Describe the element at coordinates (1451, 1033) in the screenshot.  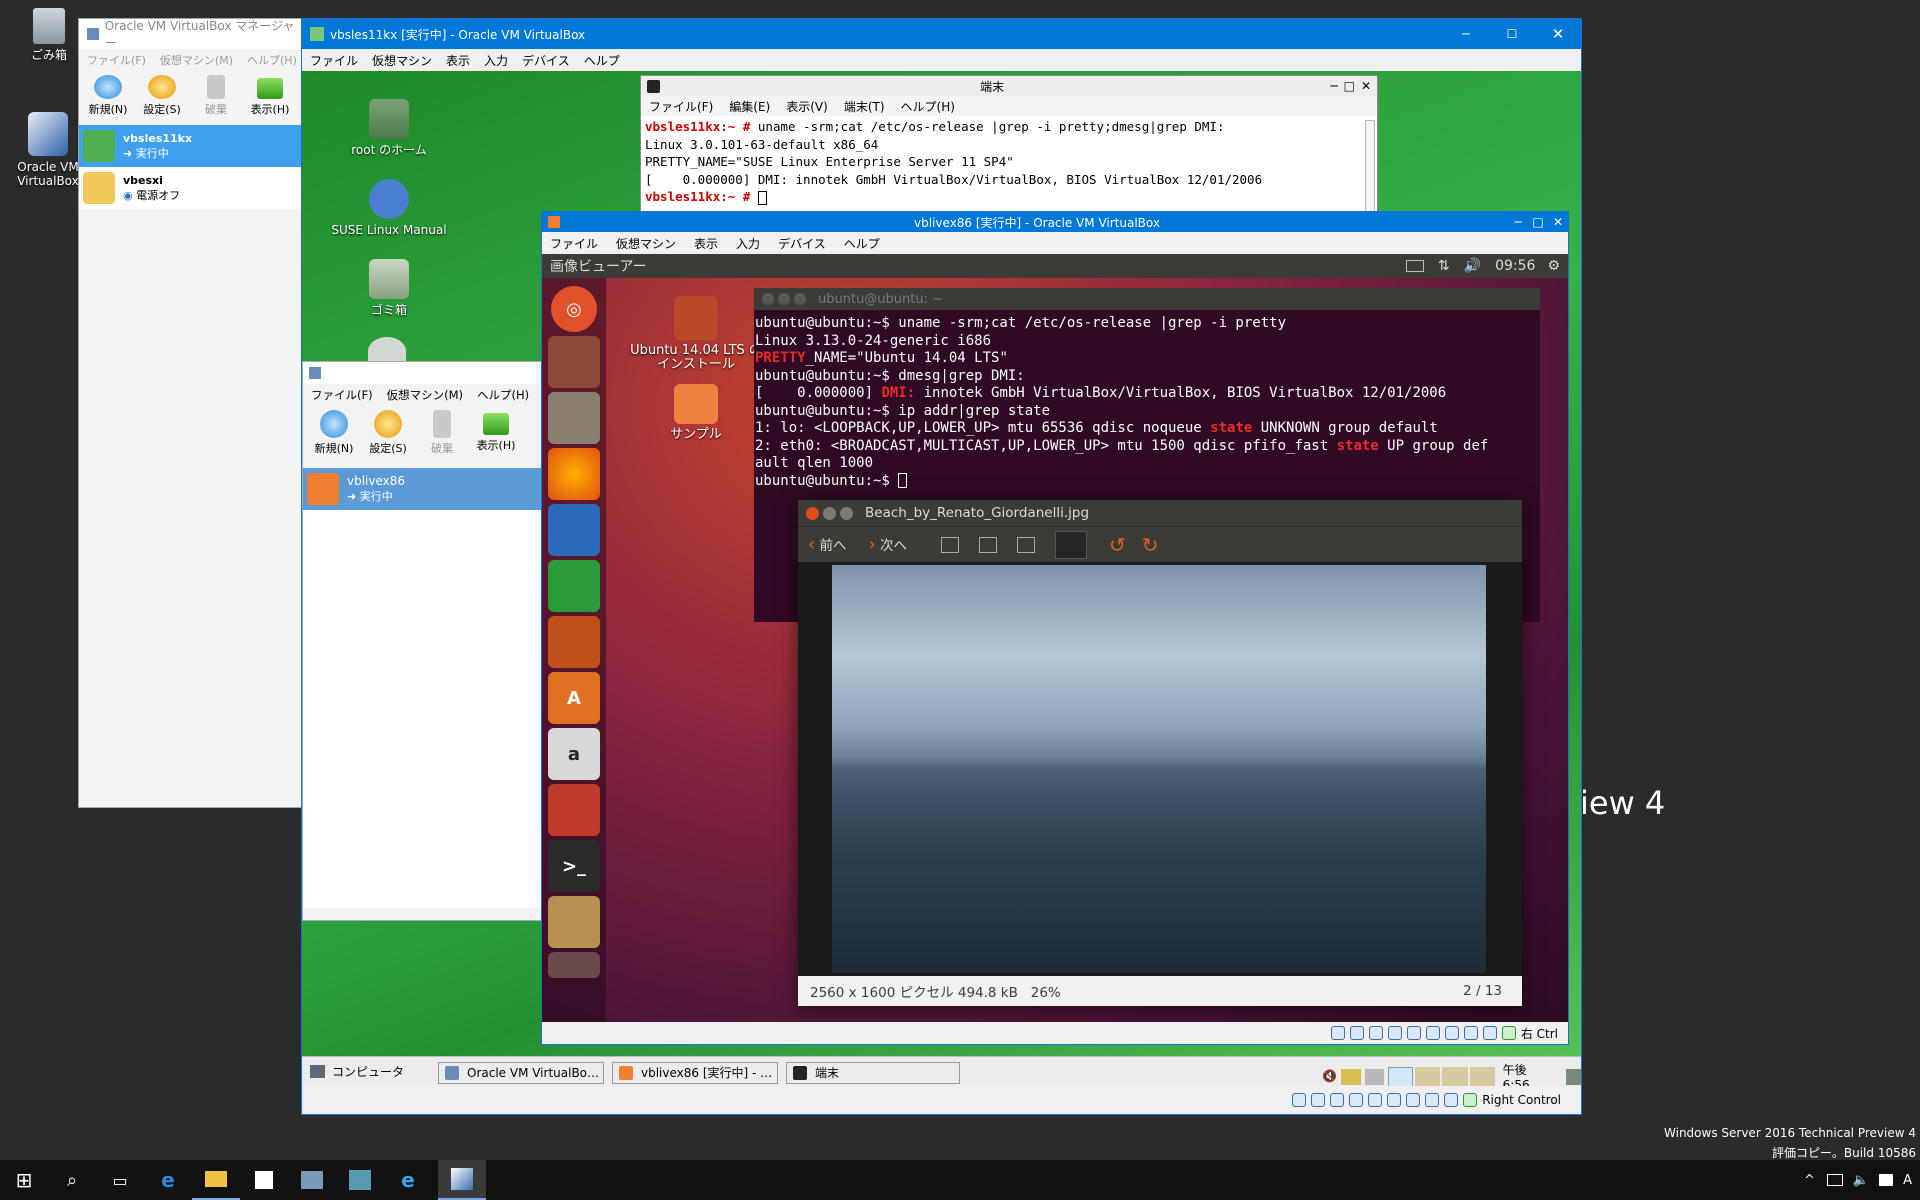
I see `display-status-icon` at that location.